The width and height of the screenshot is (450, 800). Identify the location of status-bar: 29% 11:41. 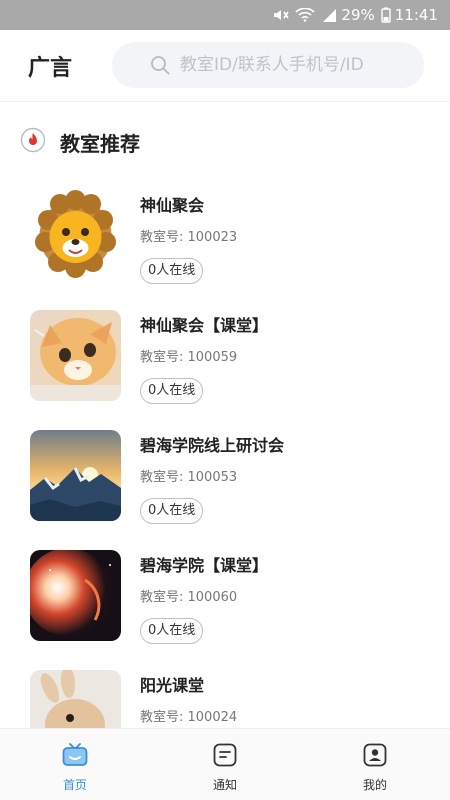
(225, 15).